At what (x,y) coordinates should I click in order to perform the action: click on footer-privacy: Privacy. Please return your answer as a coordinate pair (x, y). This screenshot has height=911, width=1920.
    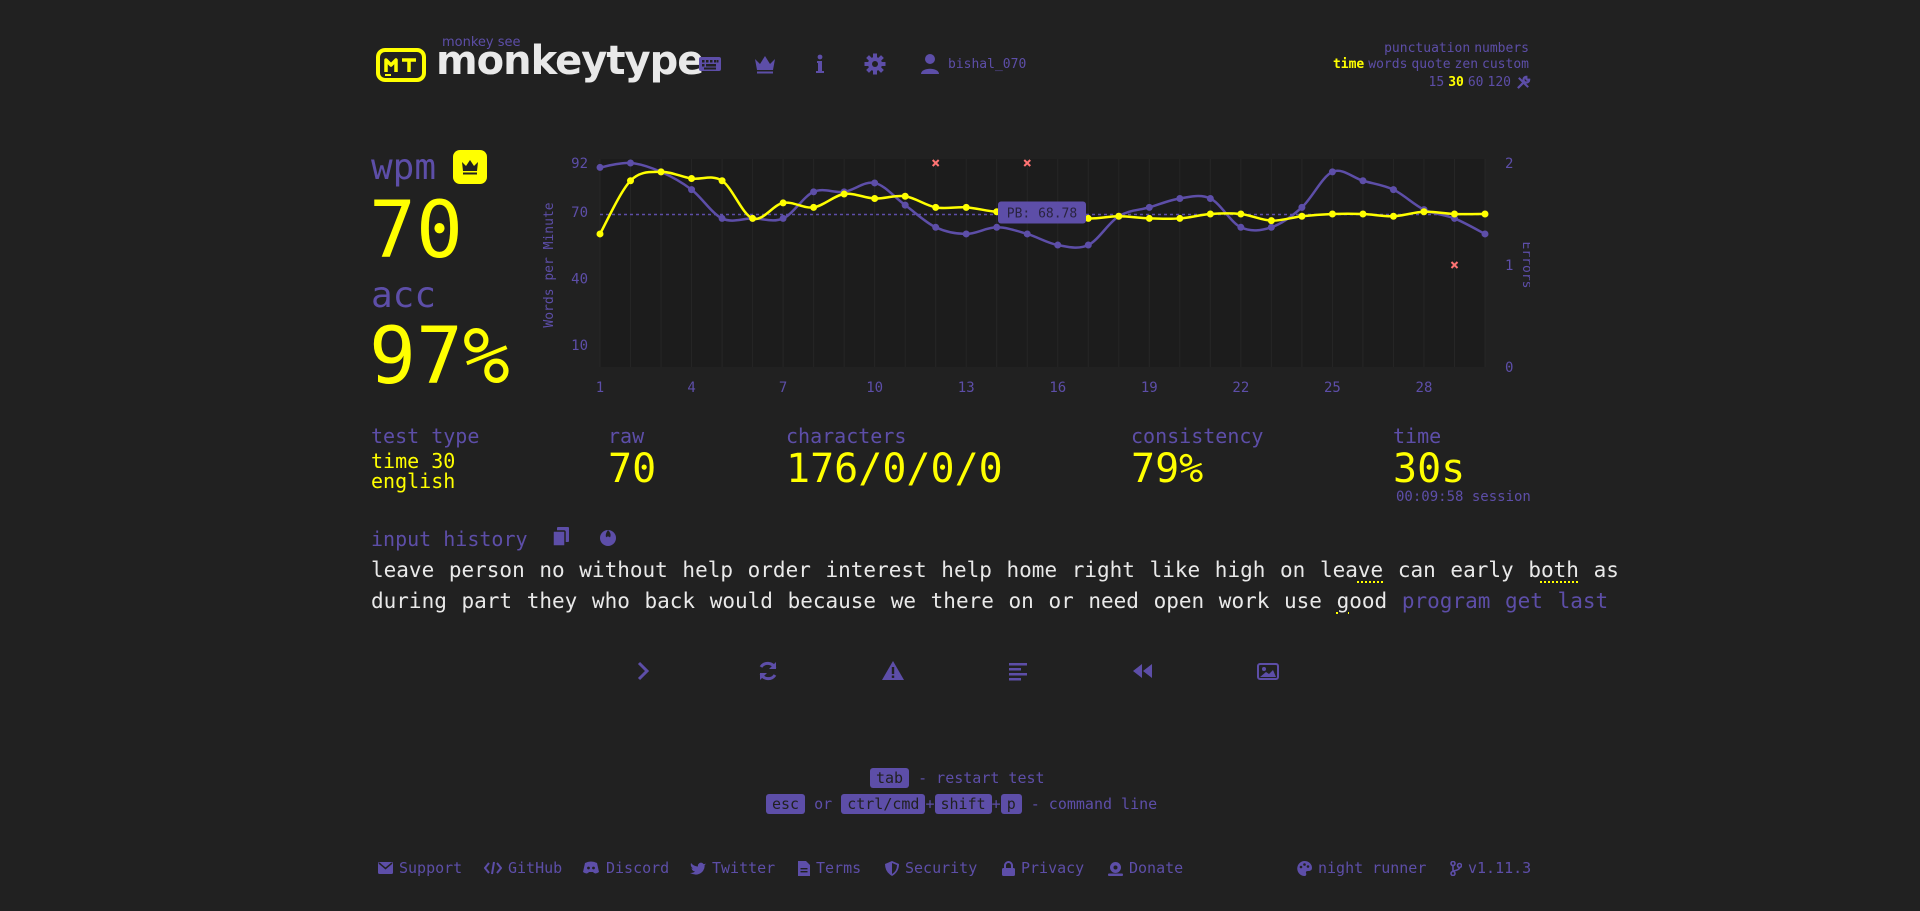
    Looking at the image, I should click on (1043, 868).